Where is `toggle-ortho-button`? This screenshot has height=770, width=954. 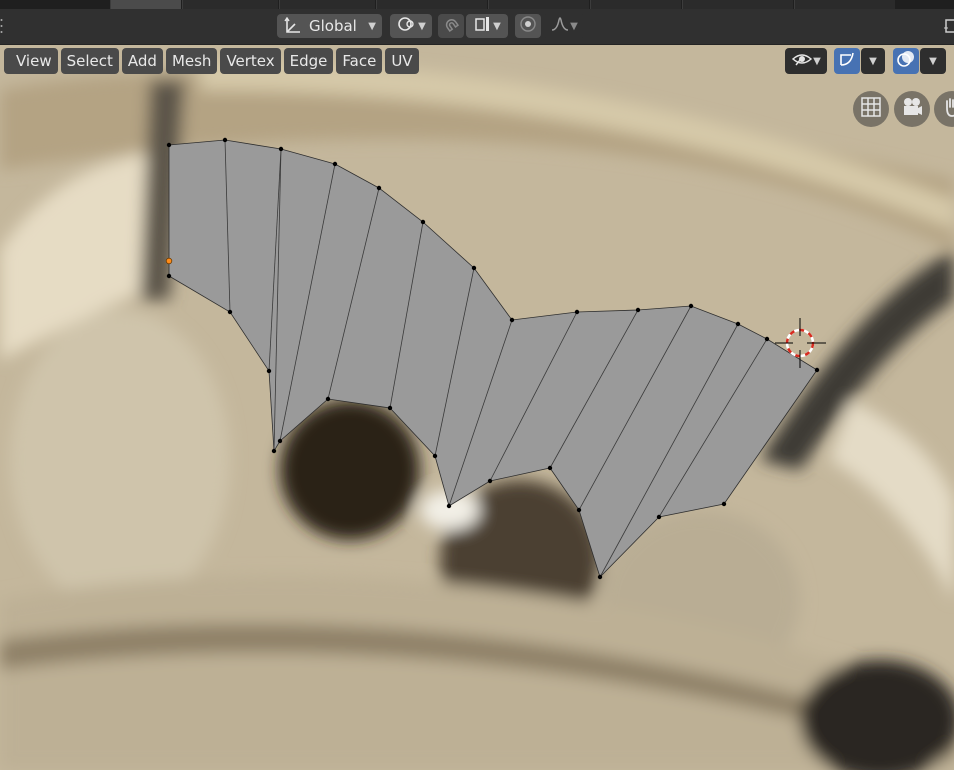 toggle-ortho-button is located at coordinates (871, 109).